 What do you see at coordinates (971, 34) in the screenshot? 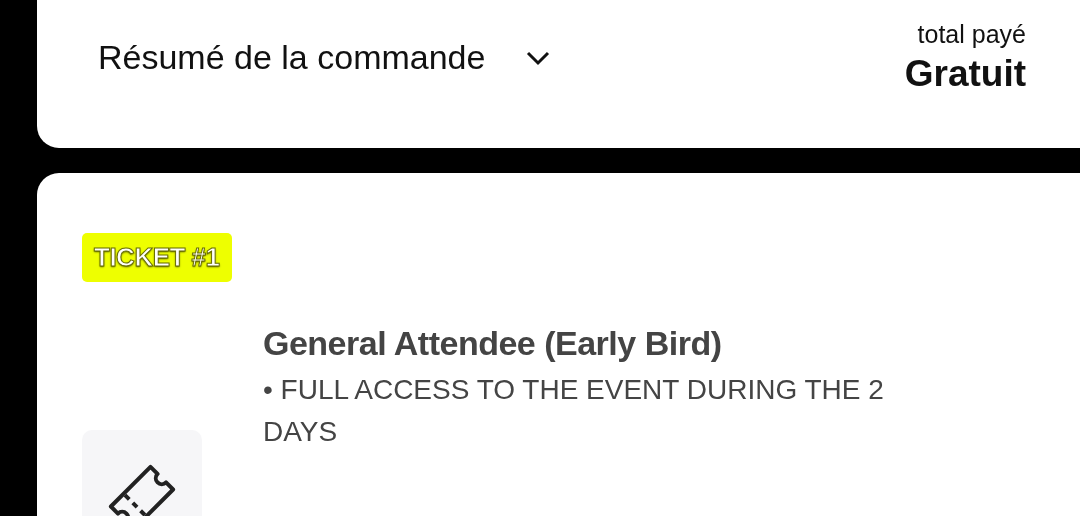
I see `total-label: total payé` at bounding box center [971, 34].